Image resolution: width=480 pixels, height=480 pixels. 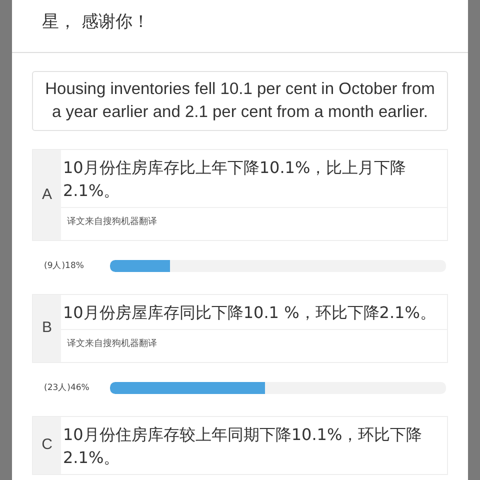 I want to click on option-letter: A, so click(x=47, y=195).